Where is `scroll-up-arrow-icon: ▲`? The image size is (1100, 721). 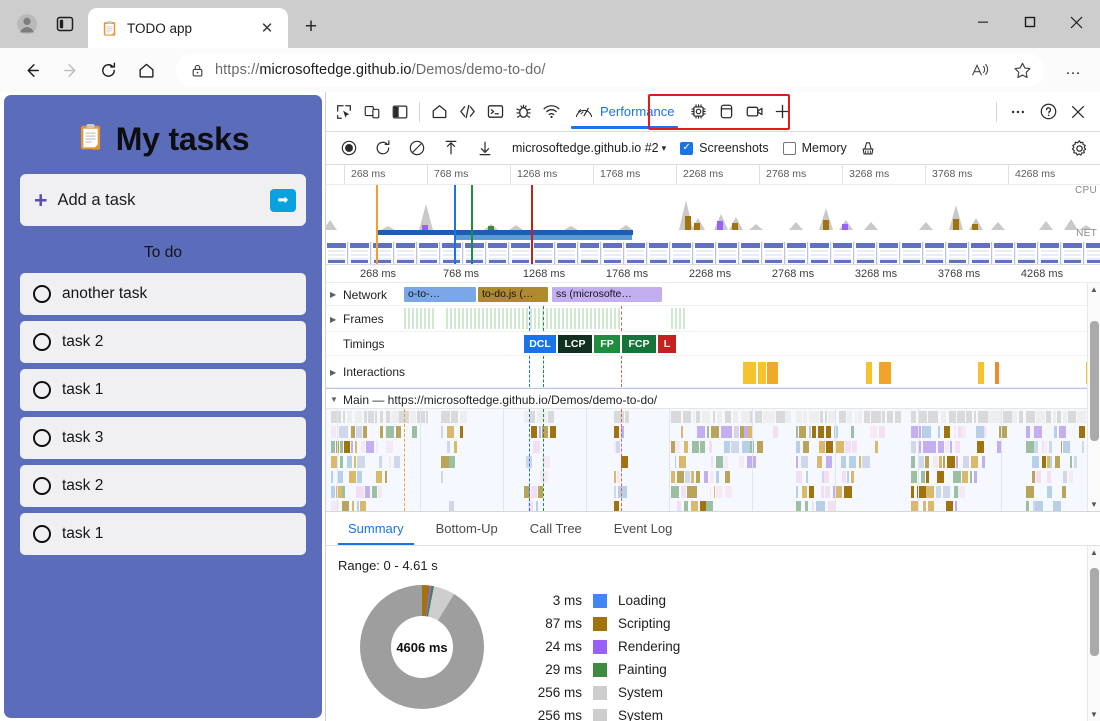 scroll-up-arrow-icon: ▲ is located at coordinates (1094, 552).